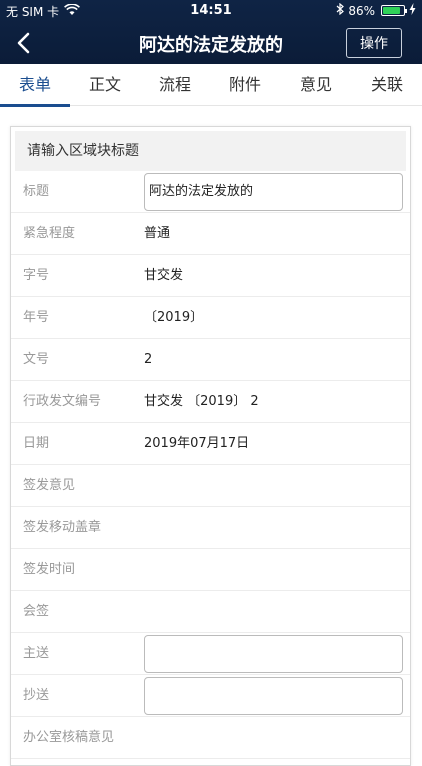 The image size is (422, 766). I want to click on field-label: 日期, so click(36, 443).